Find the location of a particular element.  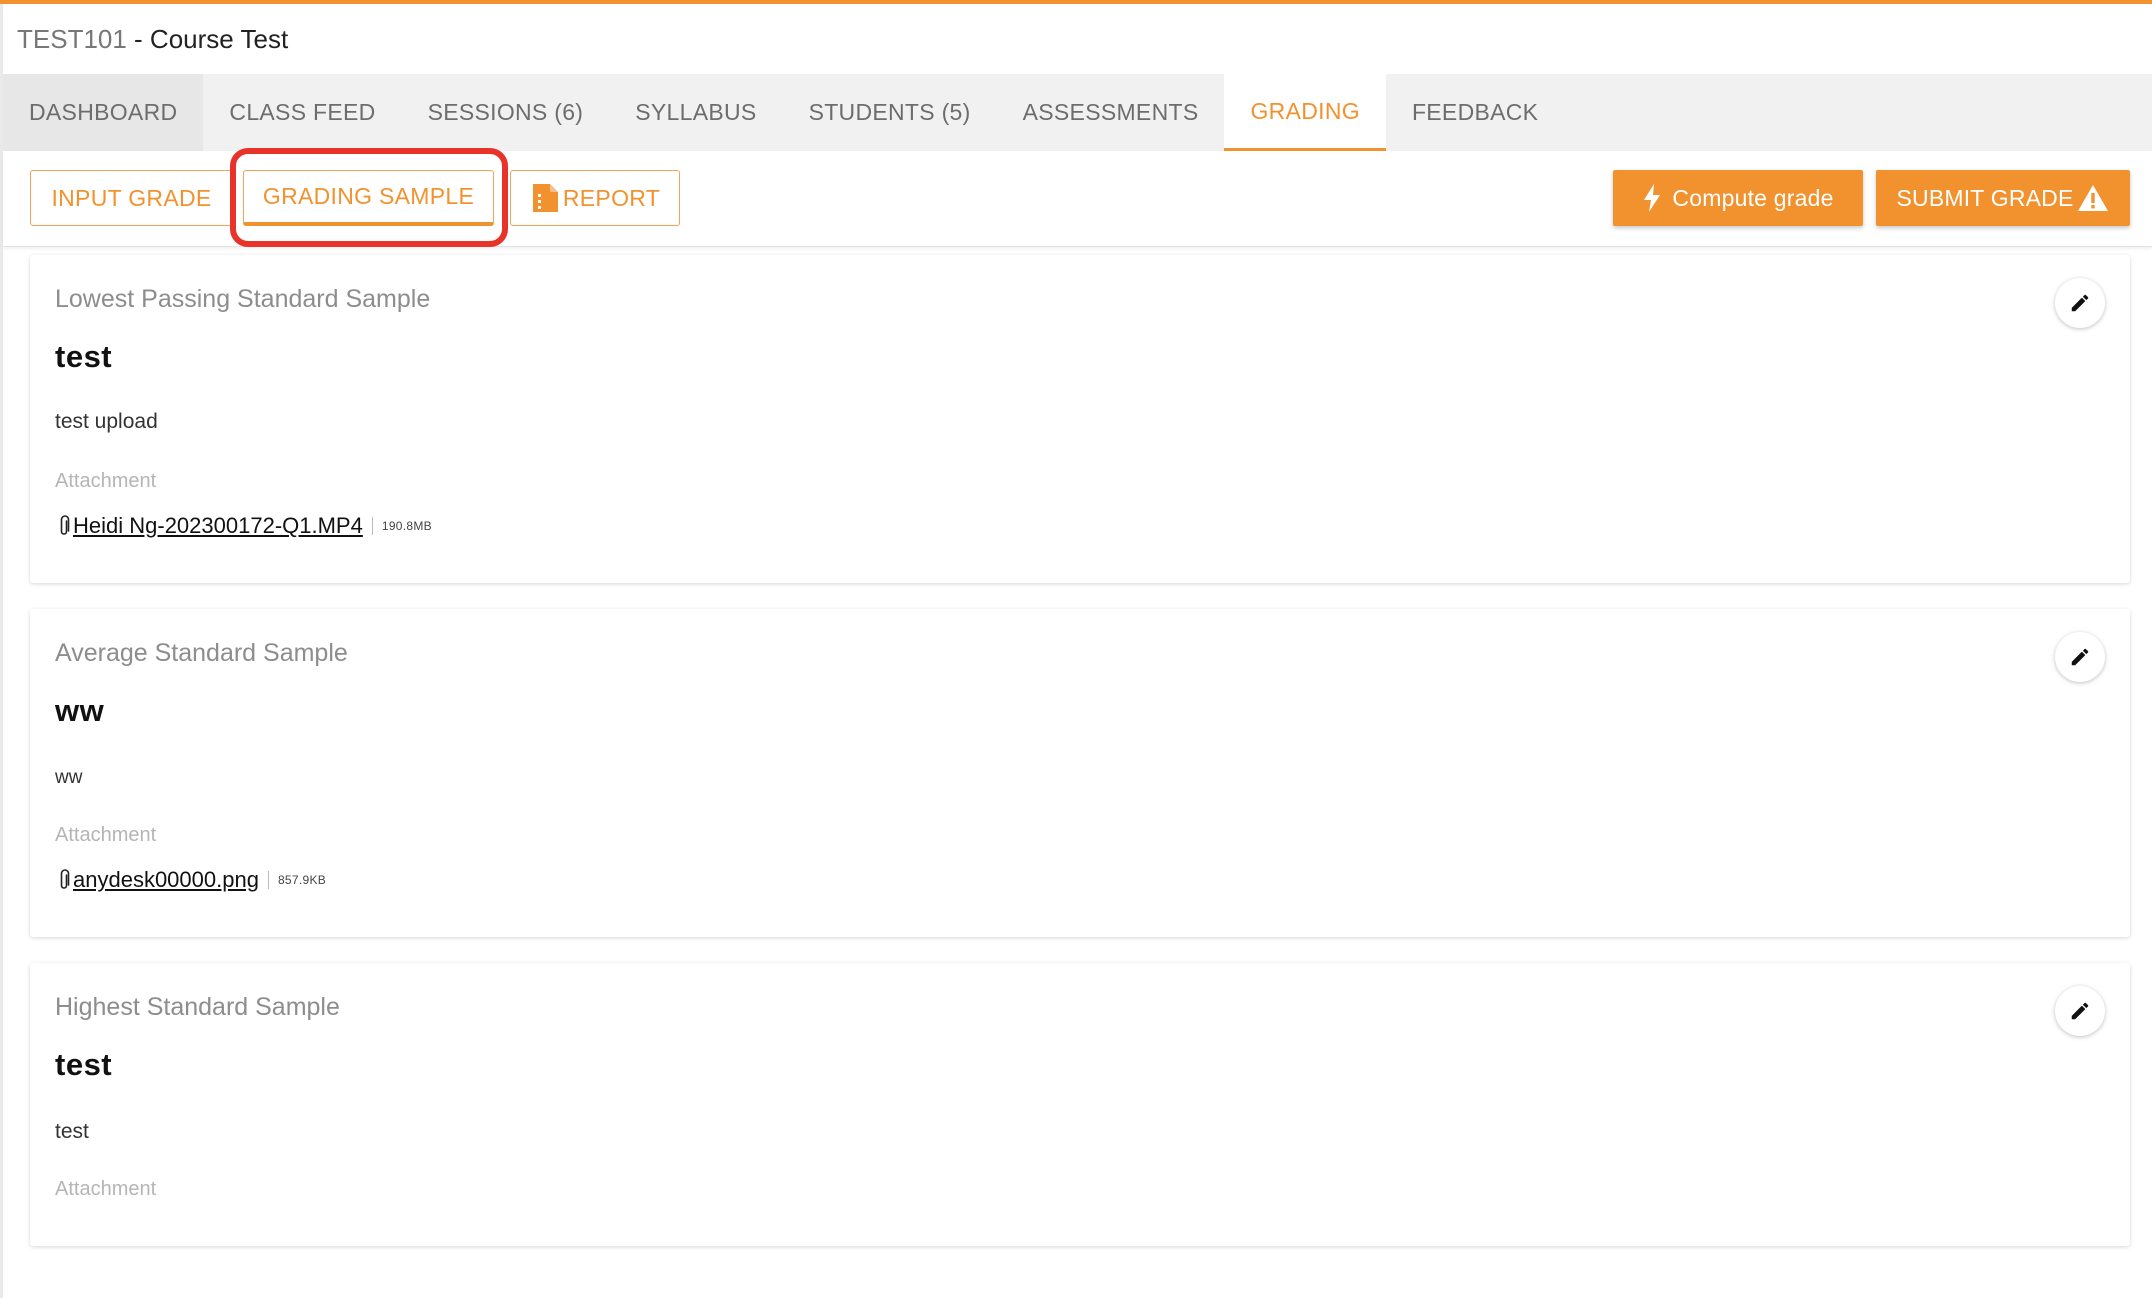

tab-dashboard: DASHBOARD is located at coordinates (103, 112).